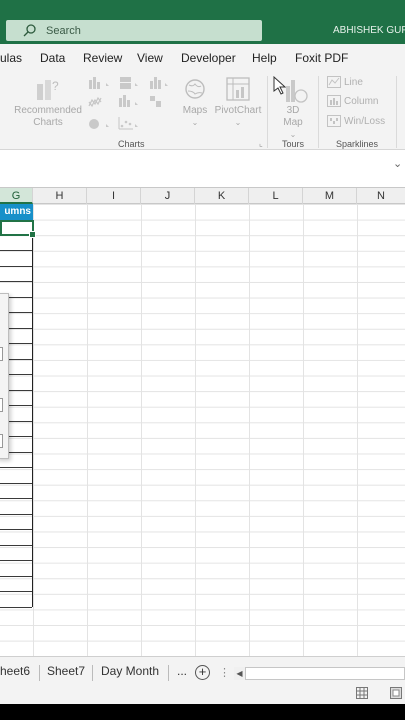 The image size is (405, 720). What do you see at coordinates (238, 89) in the screenshot?
I see `pivotchart-icon` at bounding box center [238, 89].